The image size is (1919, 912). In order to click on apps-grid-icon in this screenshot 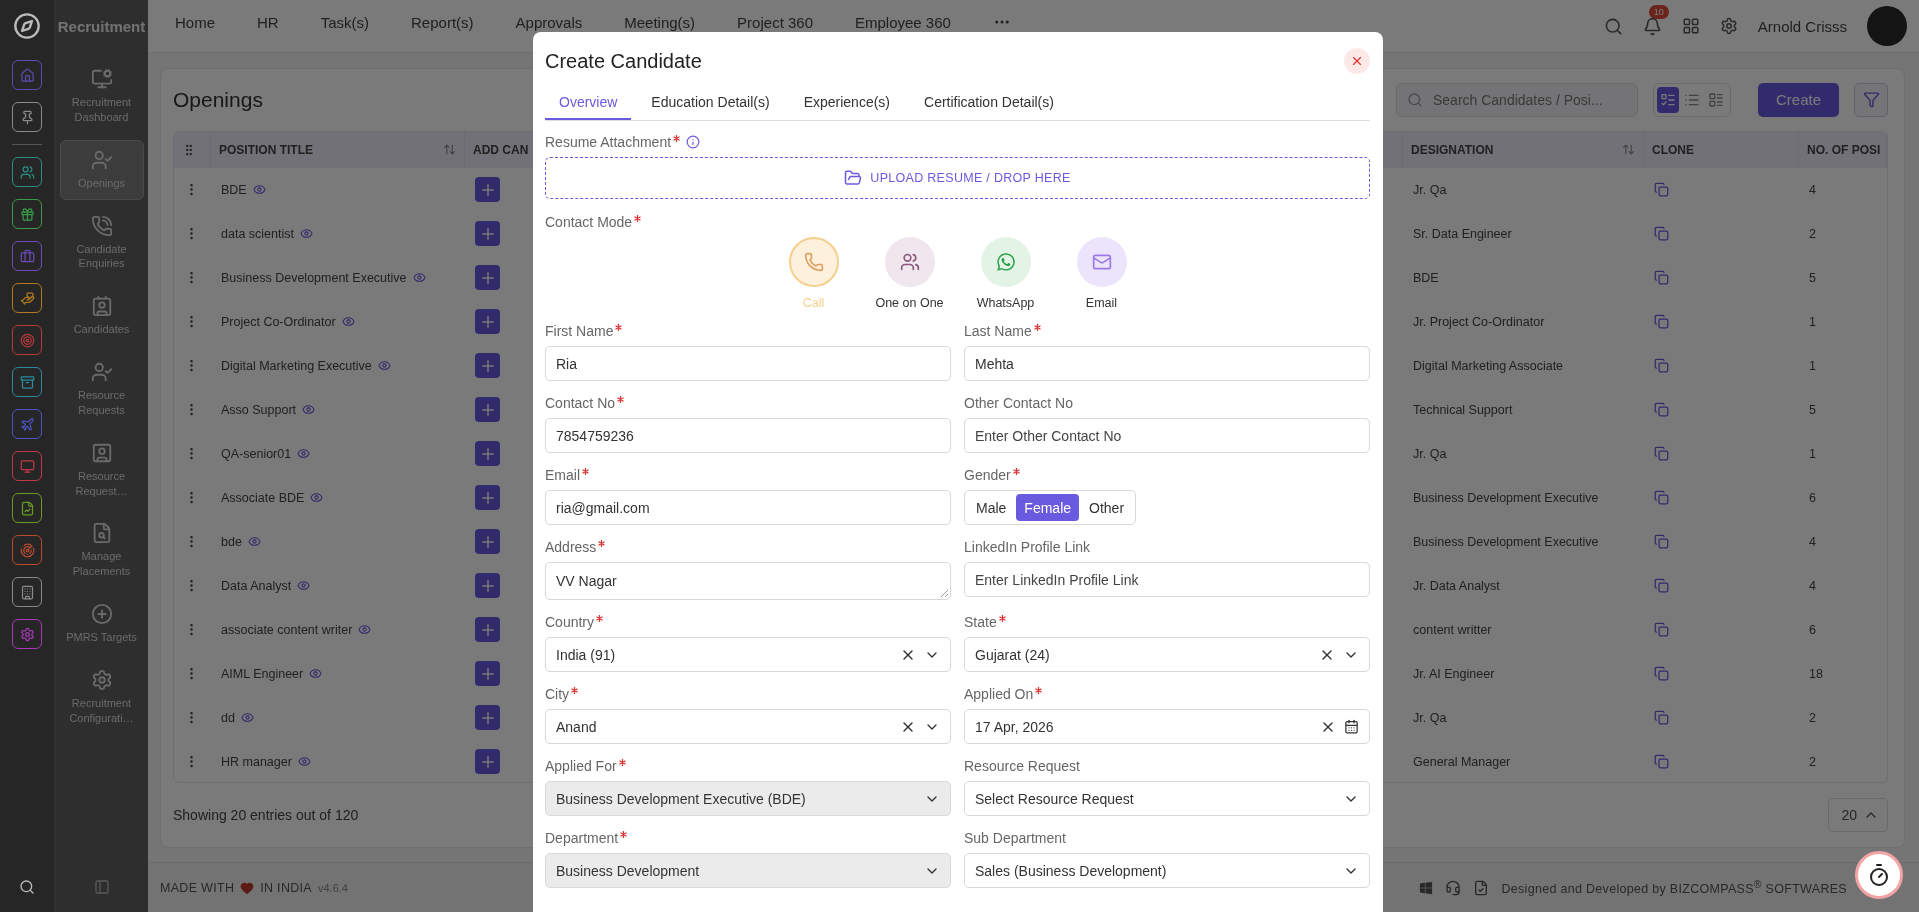, I will do `click(1690, 26)`.